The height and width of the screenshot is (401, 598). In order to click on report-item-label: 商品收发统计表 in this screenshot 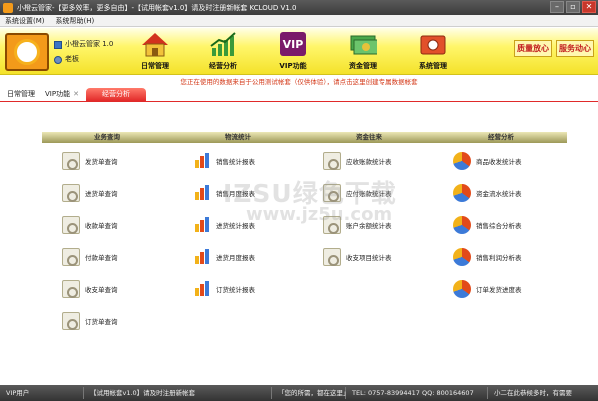, I will do `click(499, 162)`.